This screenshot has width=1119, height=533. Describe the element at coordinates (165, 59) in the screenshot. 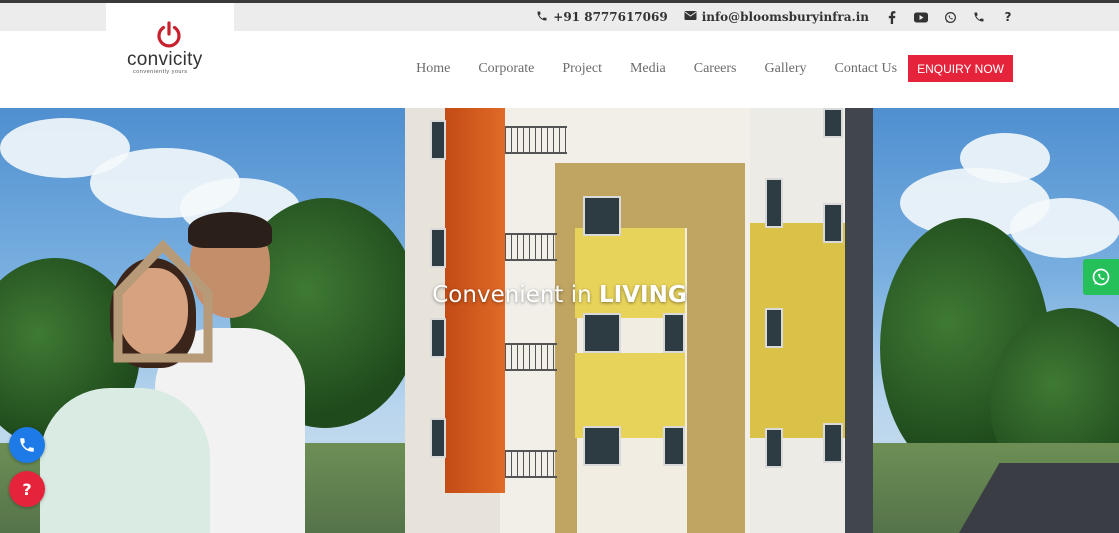

I see `logo-name: convicity` at that location.